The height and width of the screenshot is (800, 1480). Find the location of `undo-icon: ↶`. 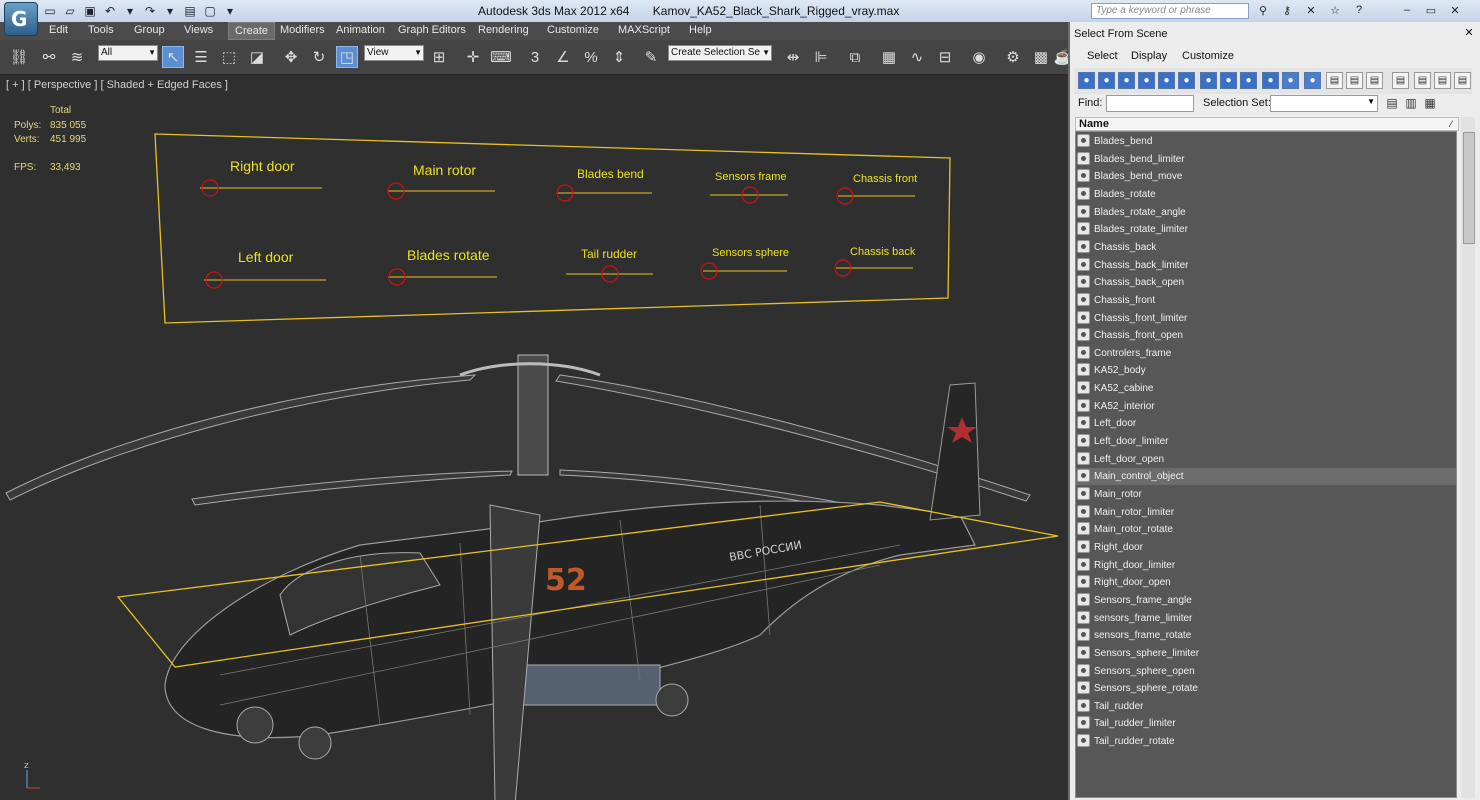

undo-icon: ↶ is located at coordinates (110, 11).